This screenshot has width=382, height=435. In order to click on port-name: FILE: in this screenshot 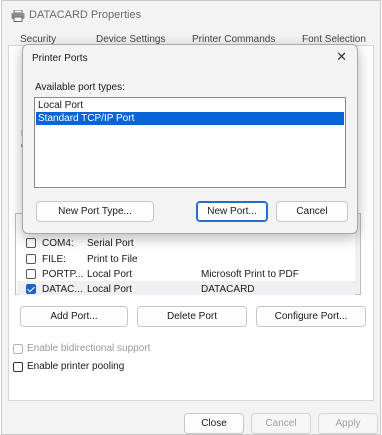, I will do `click(54, 259)`.